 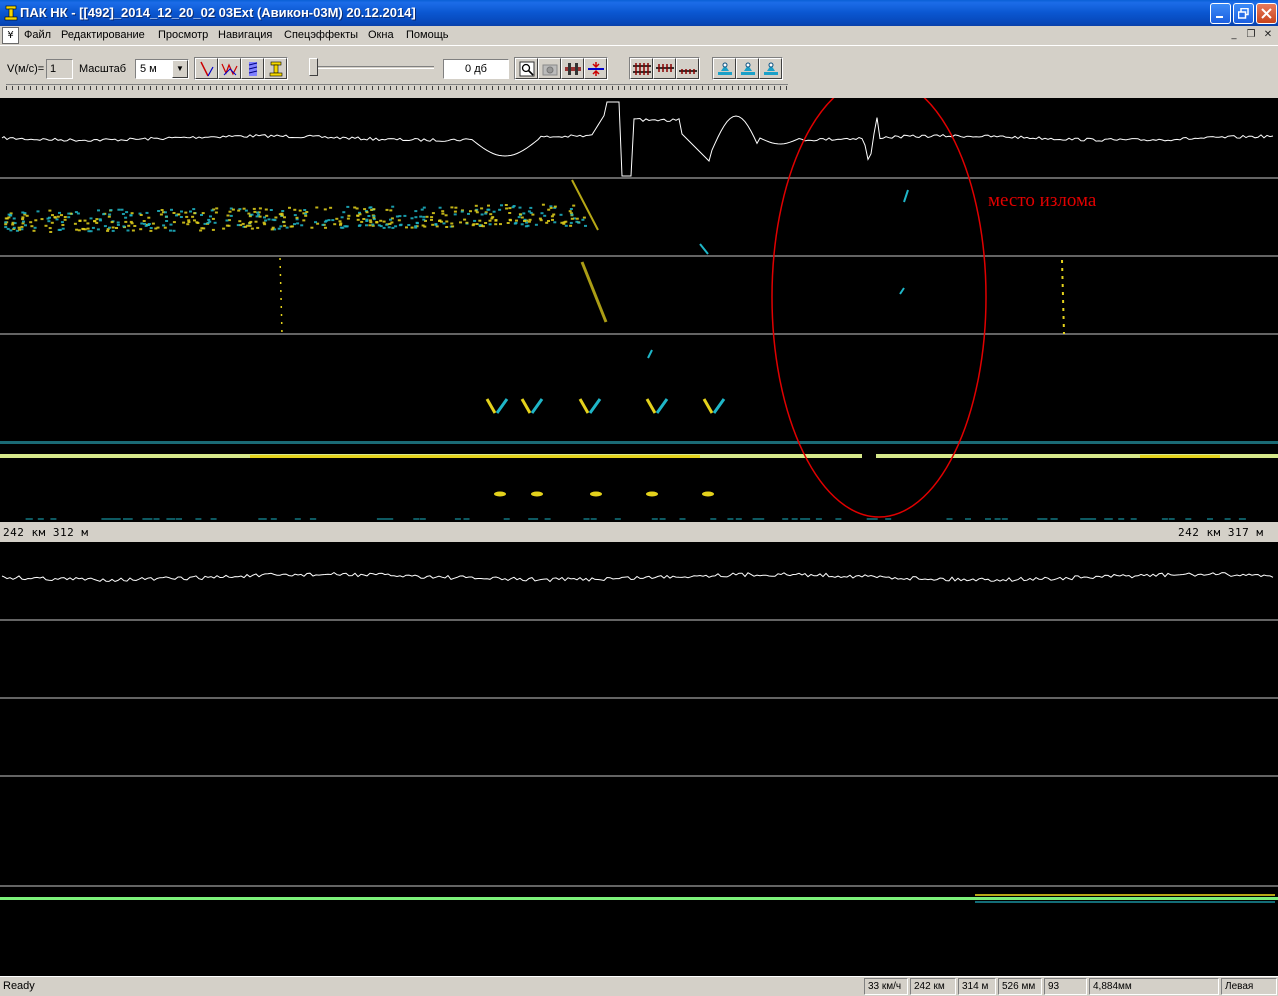 I want to click on menu-edit: Редактирование, so click(x=103, y=35).